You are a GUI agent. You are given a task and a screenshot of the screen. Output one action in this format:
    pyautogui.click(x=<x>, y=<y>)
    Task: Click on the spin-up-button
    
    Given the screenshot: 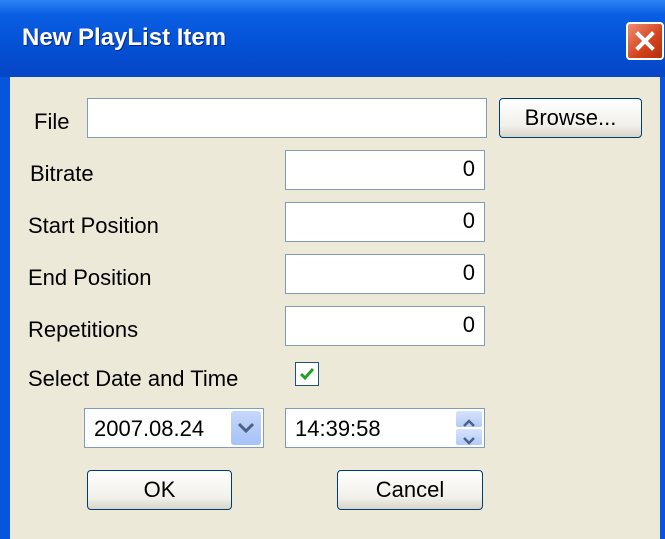 What is the action you would take?
    pyautogui.click(x=469, y=419)
    